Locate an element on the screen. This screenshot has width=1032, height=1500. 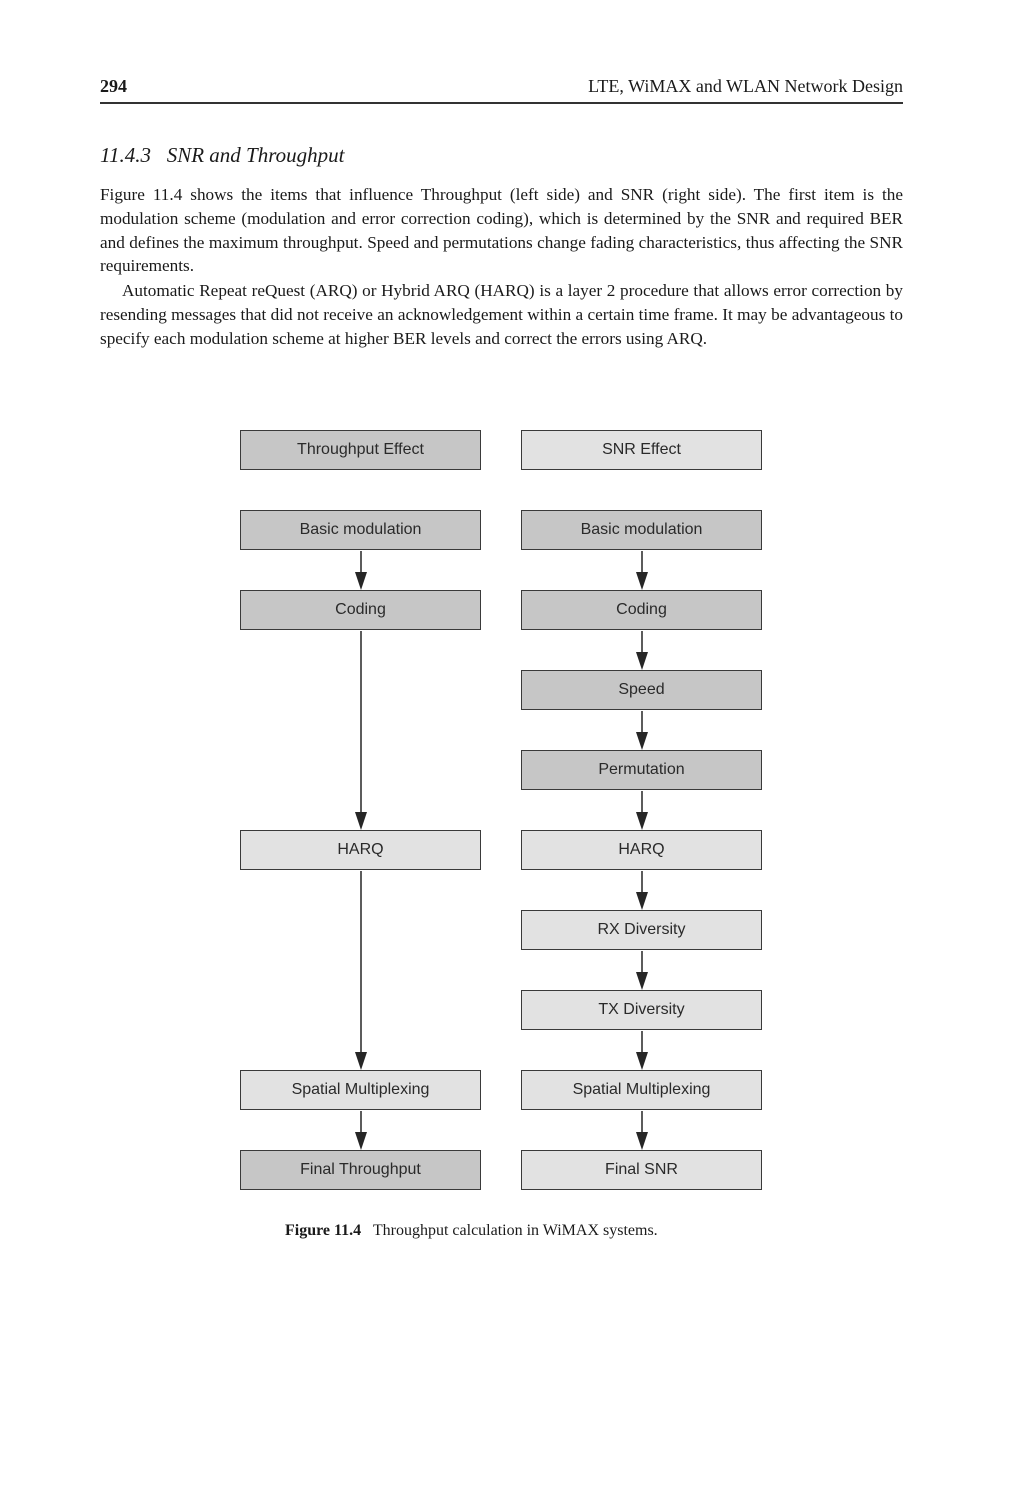
section-number: 11.4.3 is located at coordinates (125, 155).